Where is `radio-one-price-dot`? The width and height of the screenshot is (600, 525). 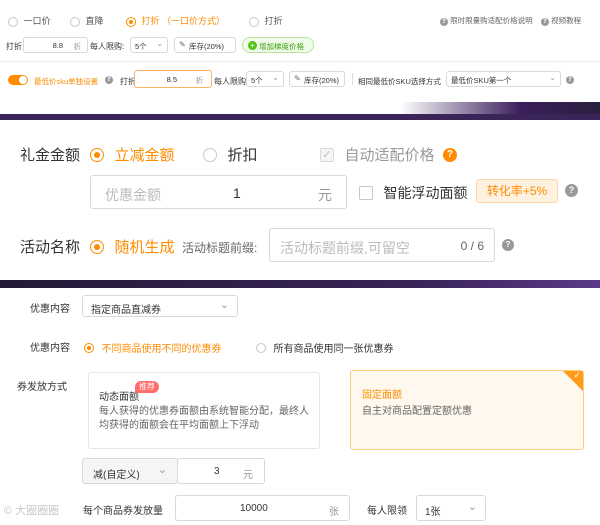 radio-one-price-dot is located at coordinates (13, 21).